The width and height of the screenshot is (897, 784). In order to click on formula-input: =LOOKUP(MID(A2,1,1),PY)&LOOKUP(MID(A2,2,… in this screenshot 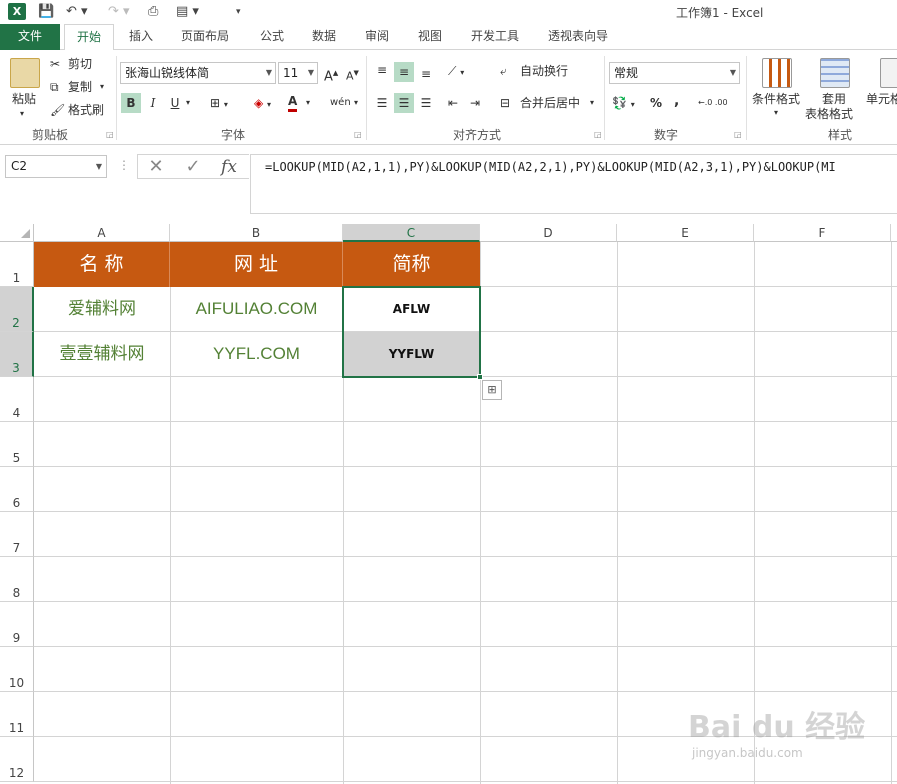, I will do `click(573, 184)`.